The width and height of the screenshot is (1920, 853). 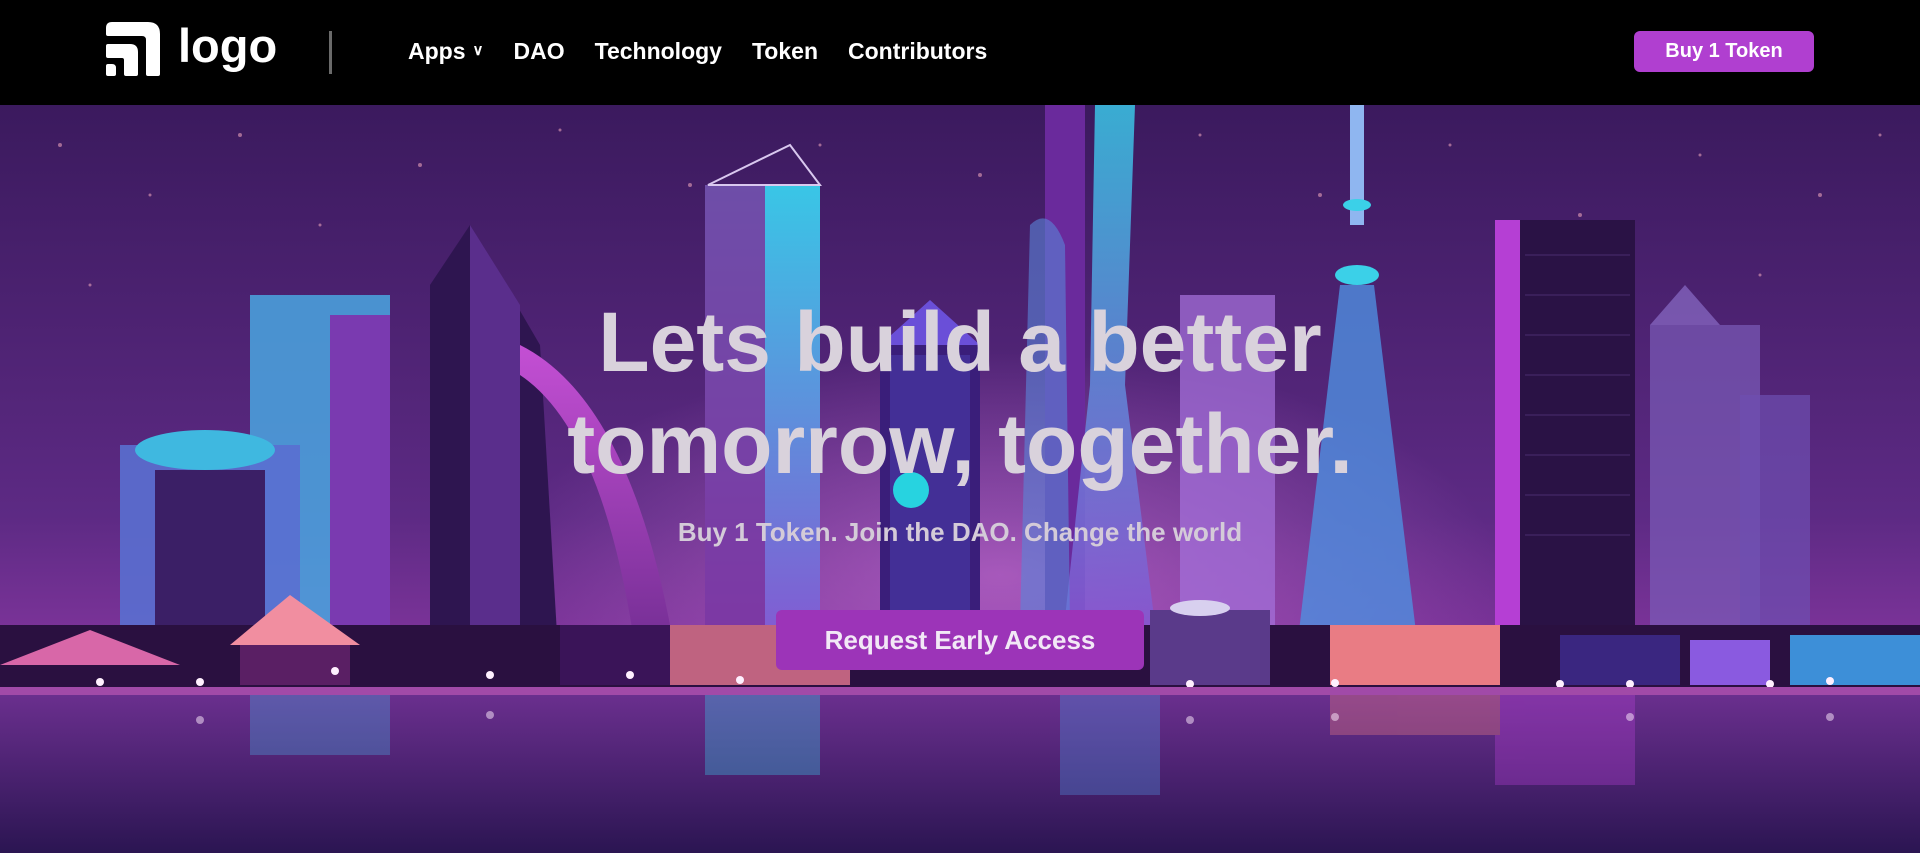 I want to click on nav-item-label: Token, so click(x=784, y=51).